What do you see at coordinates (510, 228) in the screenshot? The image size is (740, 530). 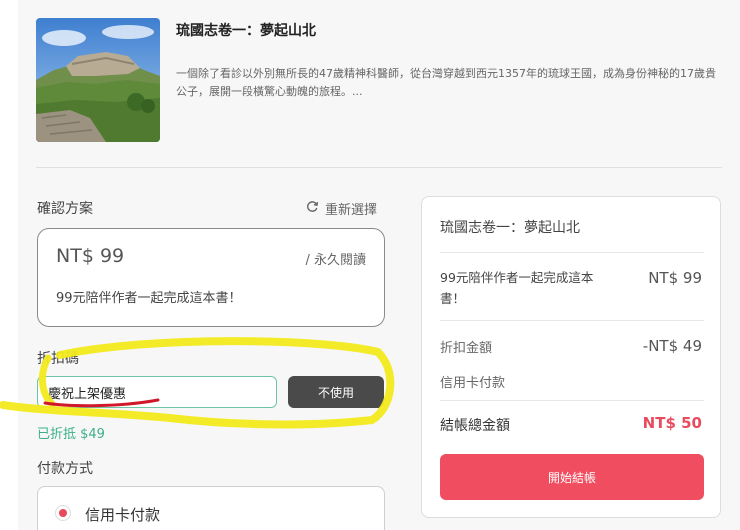 I see `summary-title: 琉國志卷一：夢起山北` at bounding box center [510, 228].